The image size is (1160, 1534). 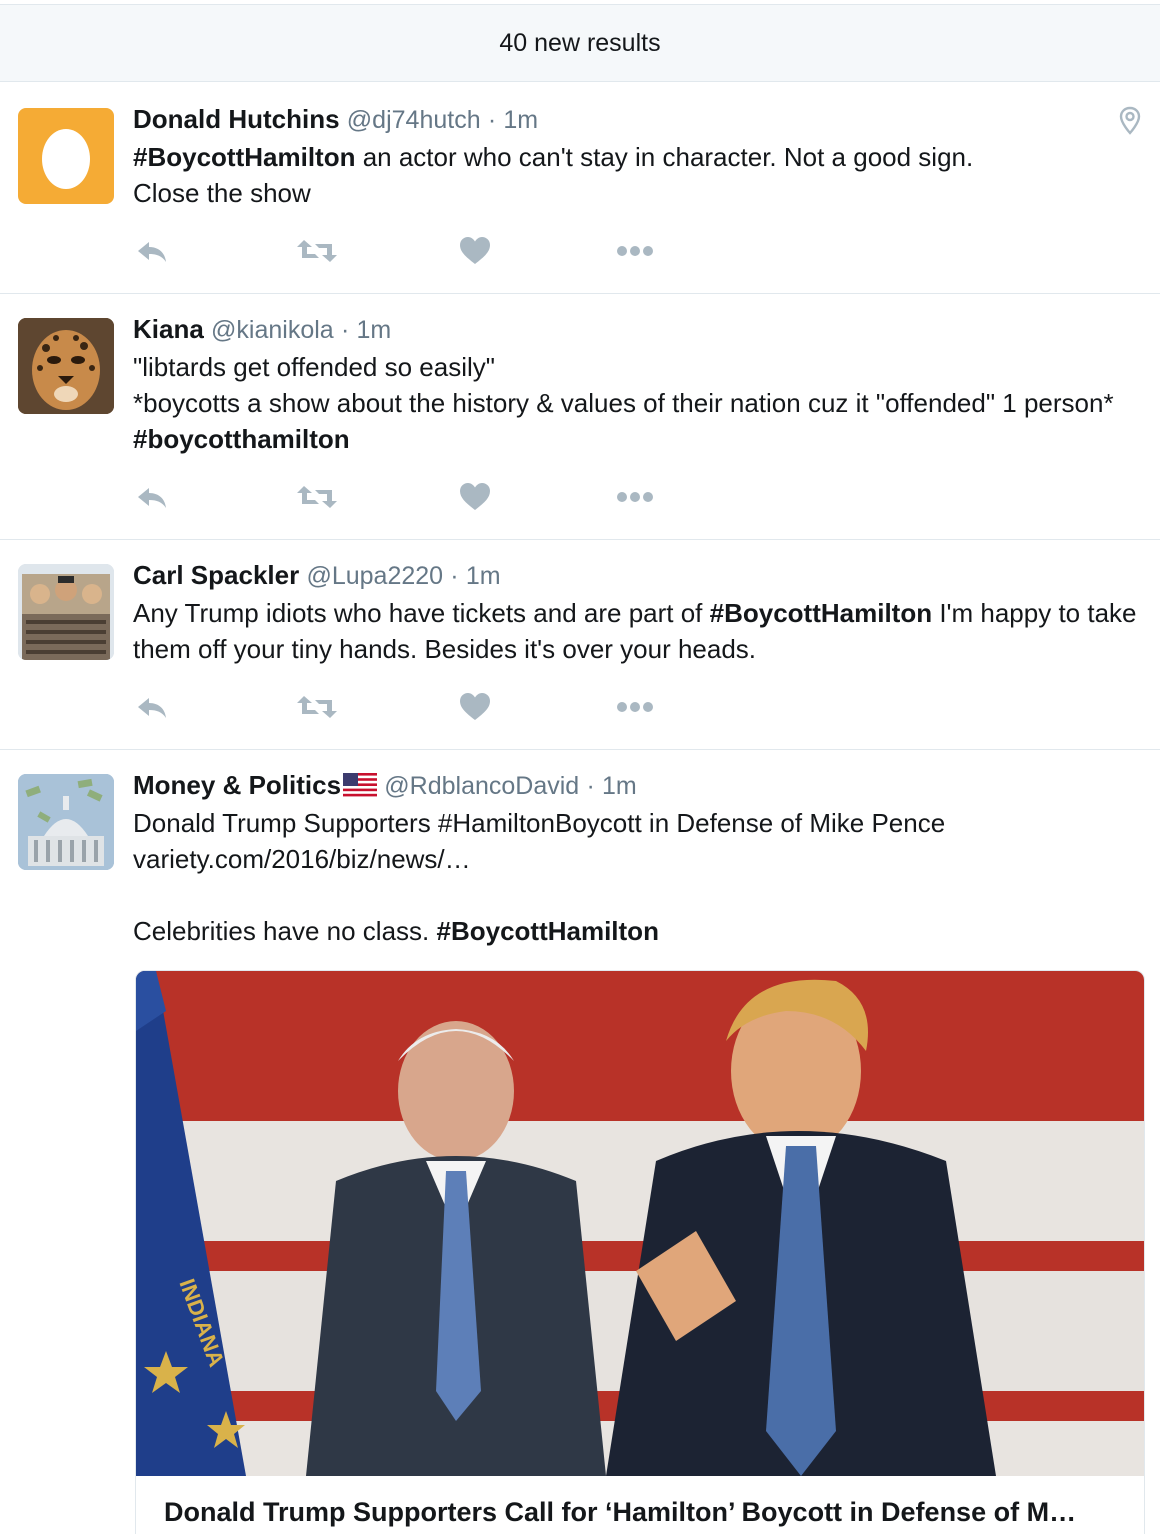 What do you see at coordinates (241, 439) in the screenshot?
I see `hashtag-link: #boycotthamilton` at bounding box center [241, 439].